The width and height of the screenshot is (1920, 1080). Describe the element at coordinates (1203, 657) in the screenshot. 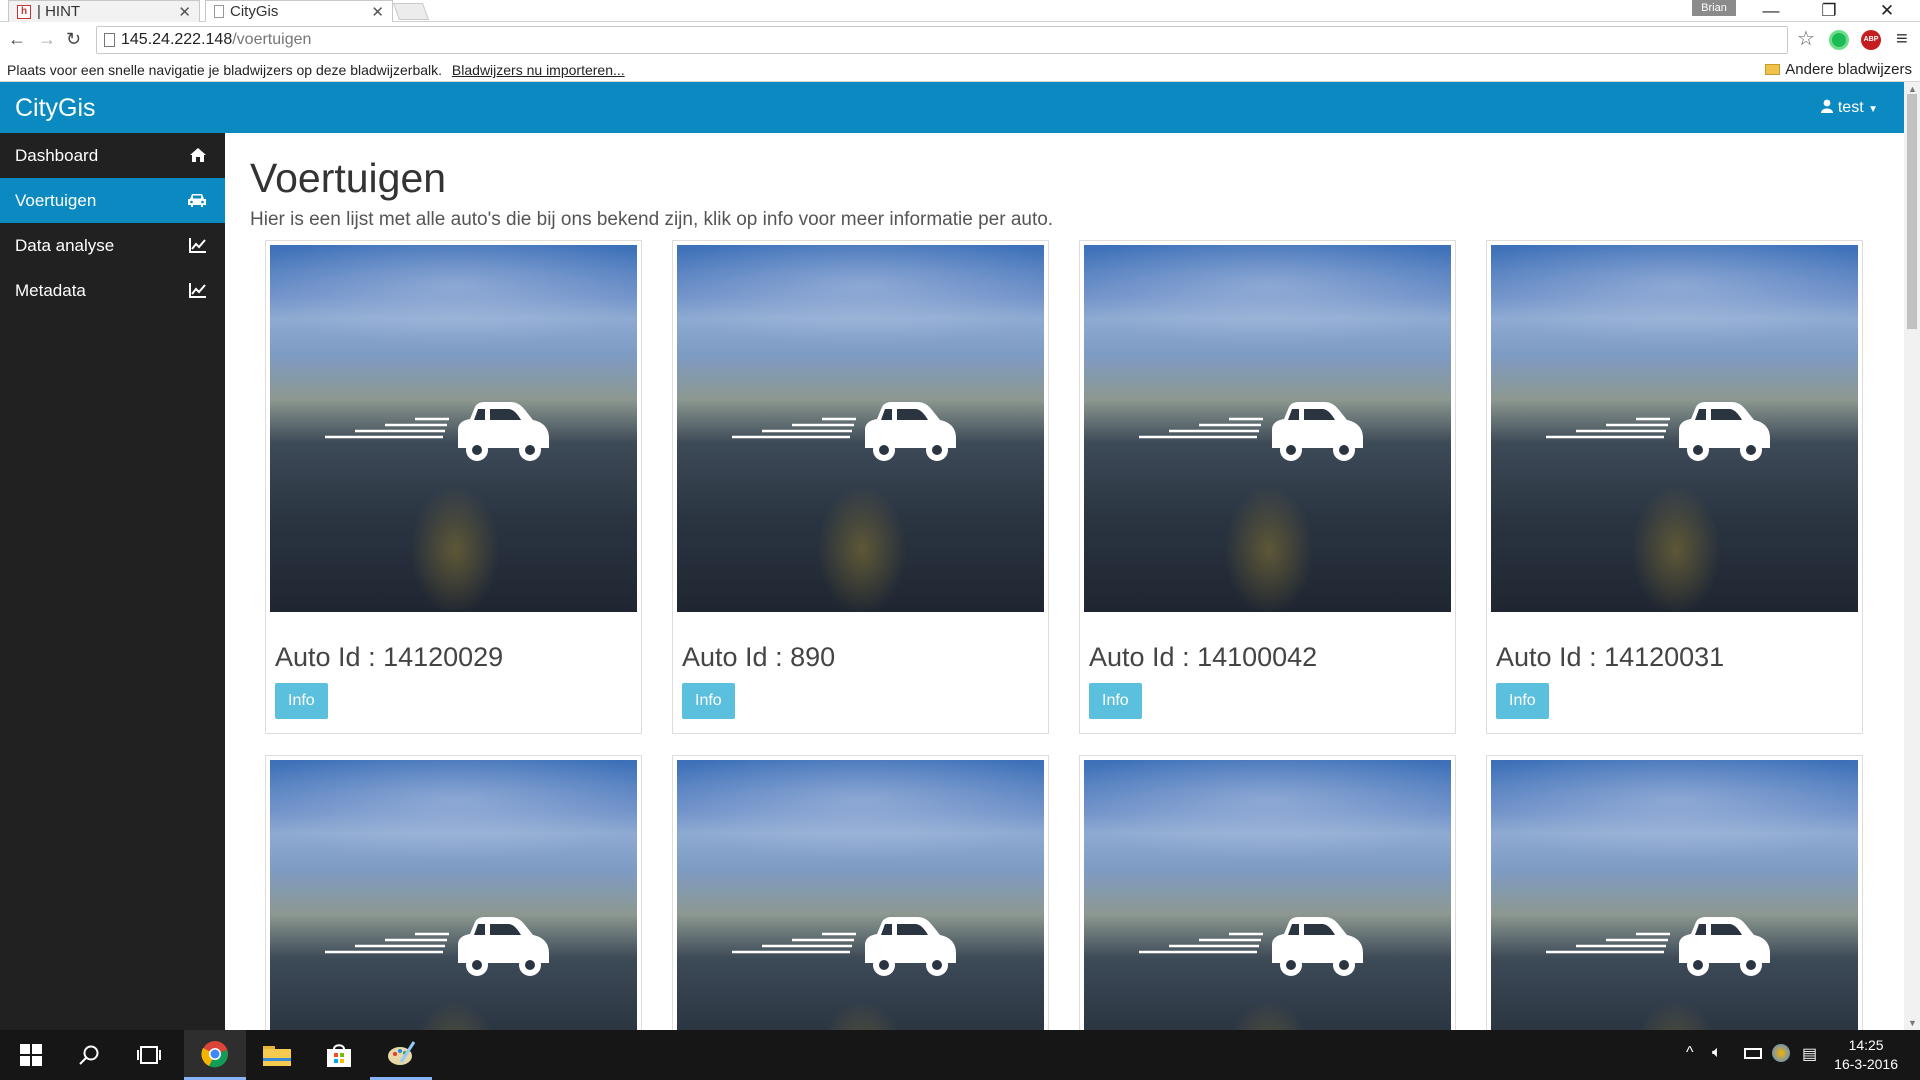

I see `vehicle-id: Auto Id : 14100042` at that location.